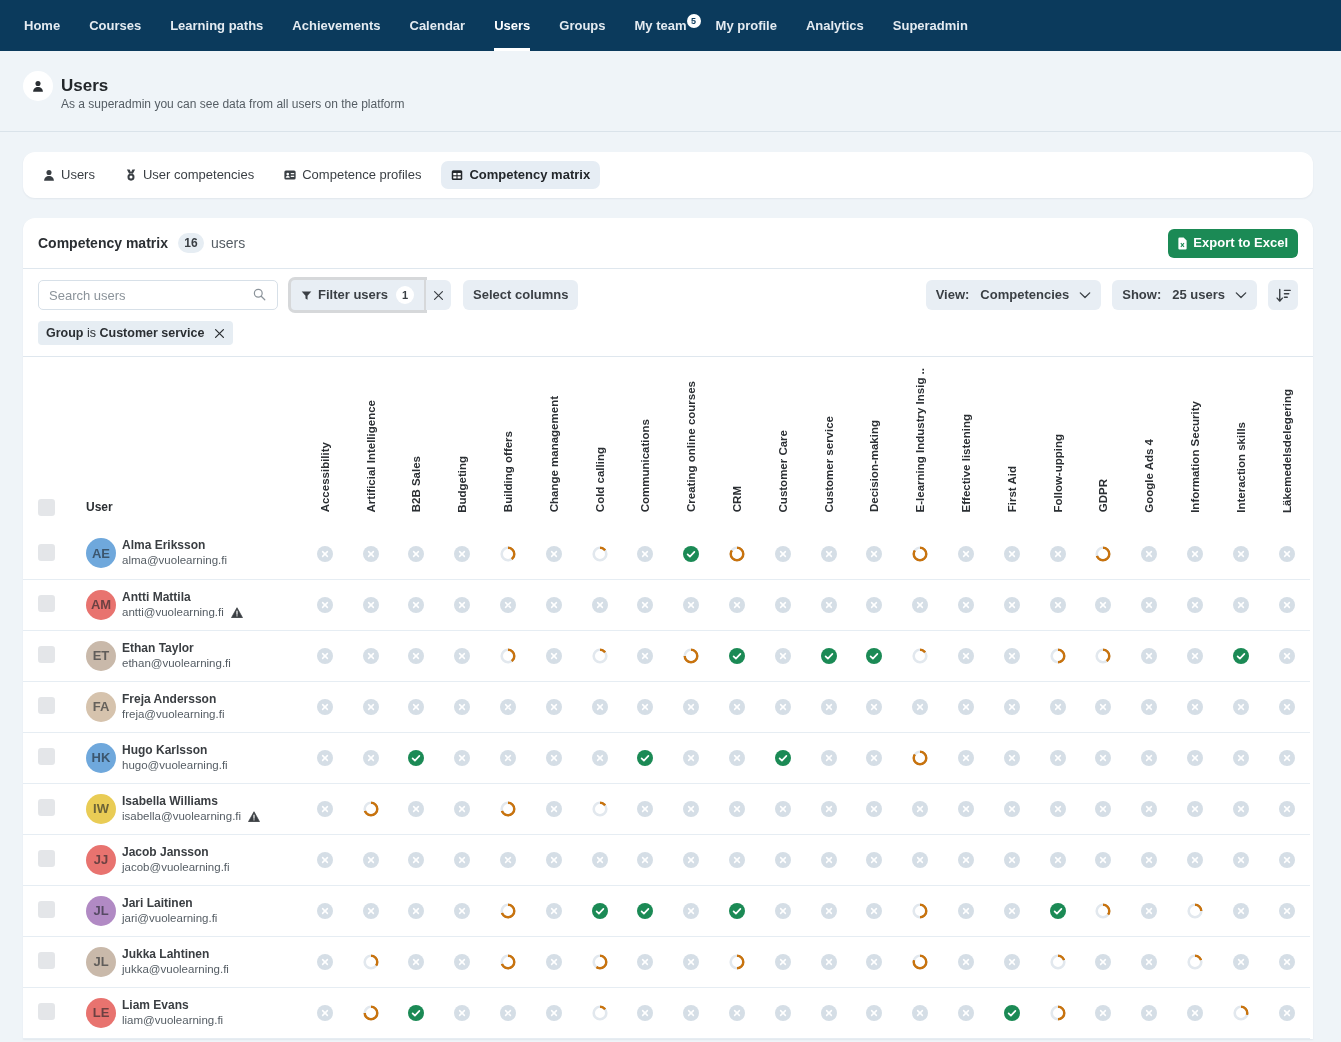 This screenshot has width=1341, height=1042. What do you see at coordinates (353, 175) in the screenshot?
I see `tab: Competence profiles` at bounding box center [353, 175].